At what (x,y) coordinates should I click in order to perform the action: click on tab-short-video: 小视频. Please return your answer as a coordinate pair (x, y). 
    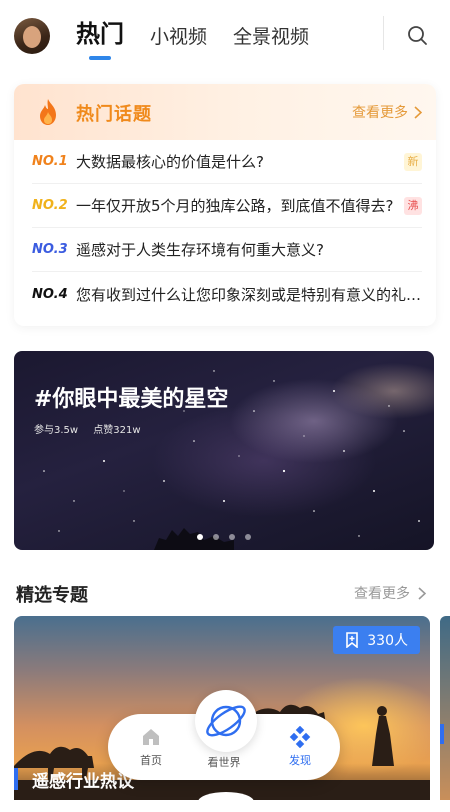
    Looking at the image, I should click on (178, 37).